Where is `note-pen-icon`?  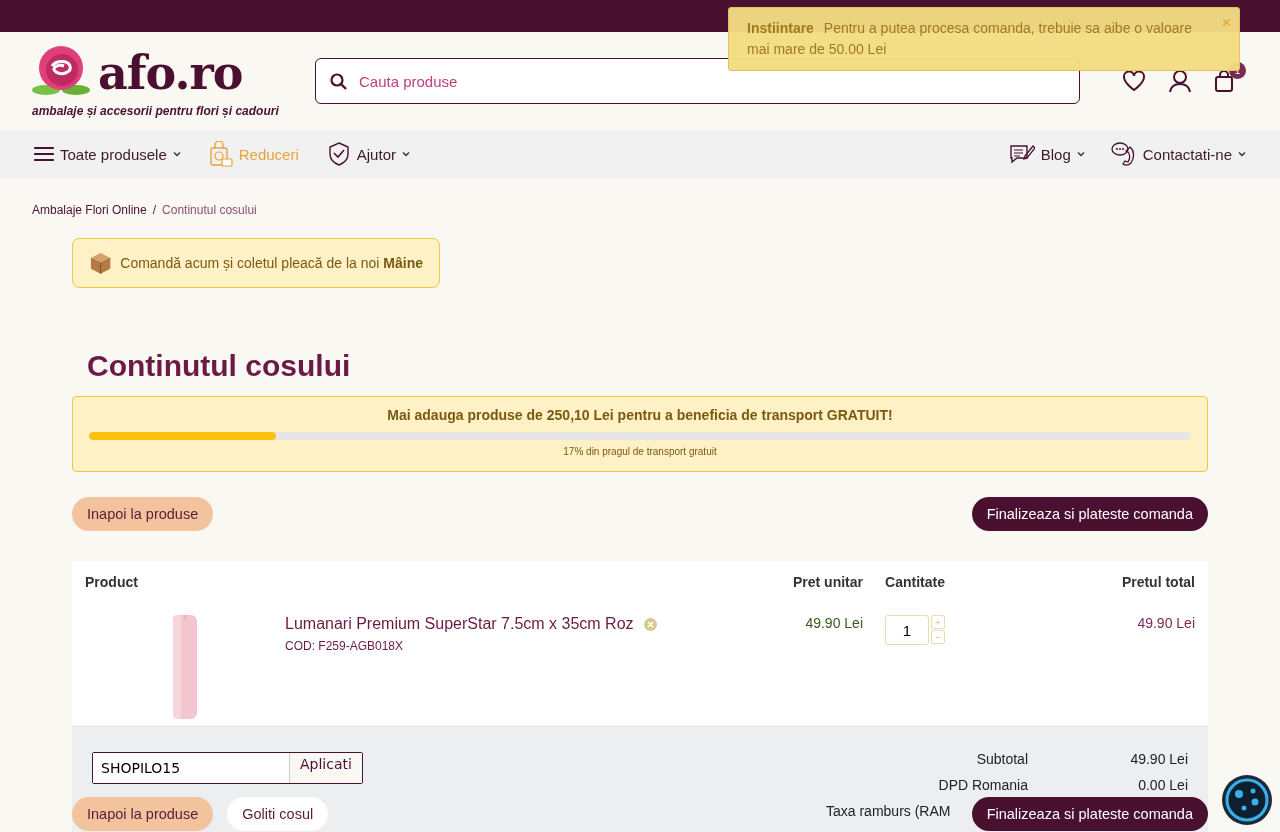 note-pen-icon is located at coordinates (1021, 154).